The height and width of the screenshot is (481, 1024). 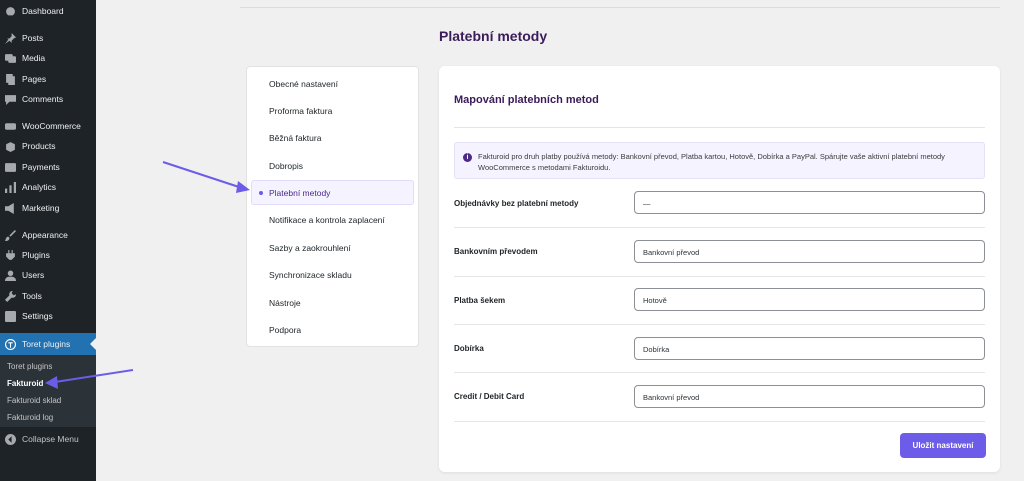 What do you see at coordinates (809, 251) in the screenshot?
I see `select-bank-transfer: Bankovní převod` at bounding box center [809, 251].